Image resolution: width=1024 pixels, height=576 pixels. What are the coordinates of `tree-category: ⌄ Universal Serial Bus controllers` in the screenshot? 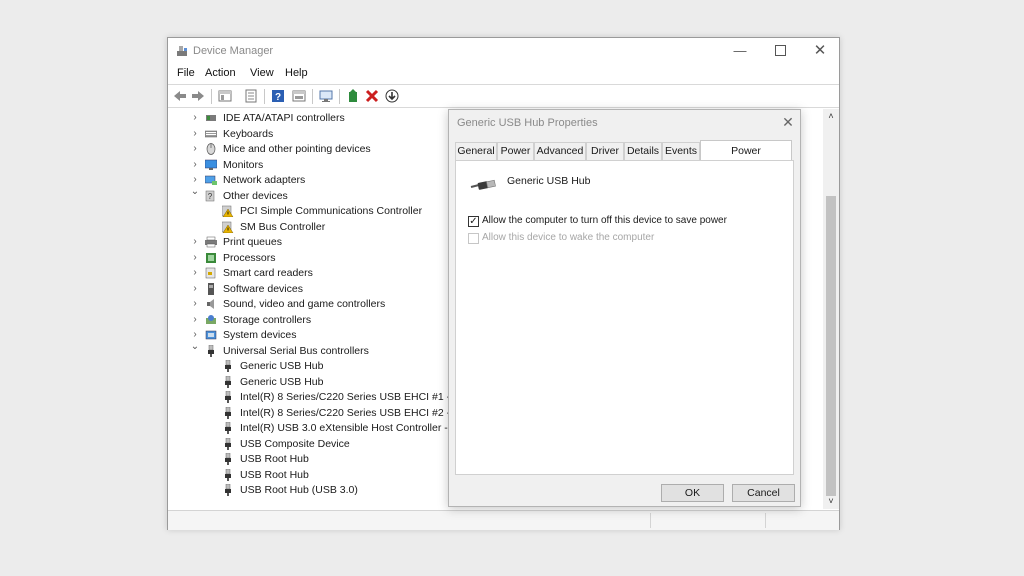 It's located at (313, 350).